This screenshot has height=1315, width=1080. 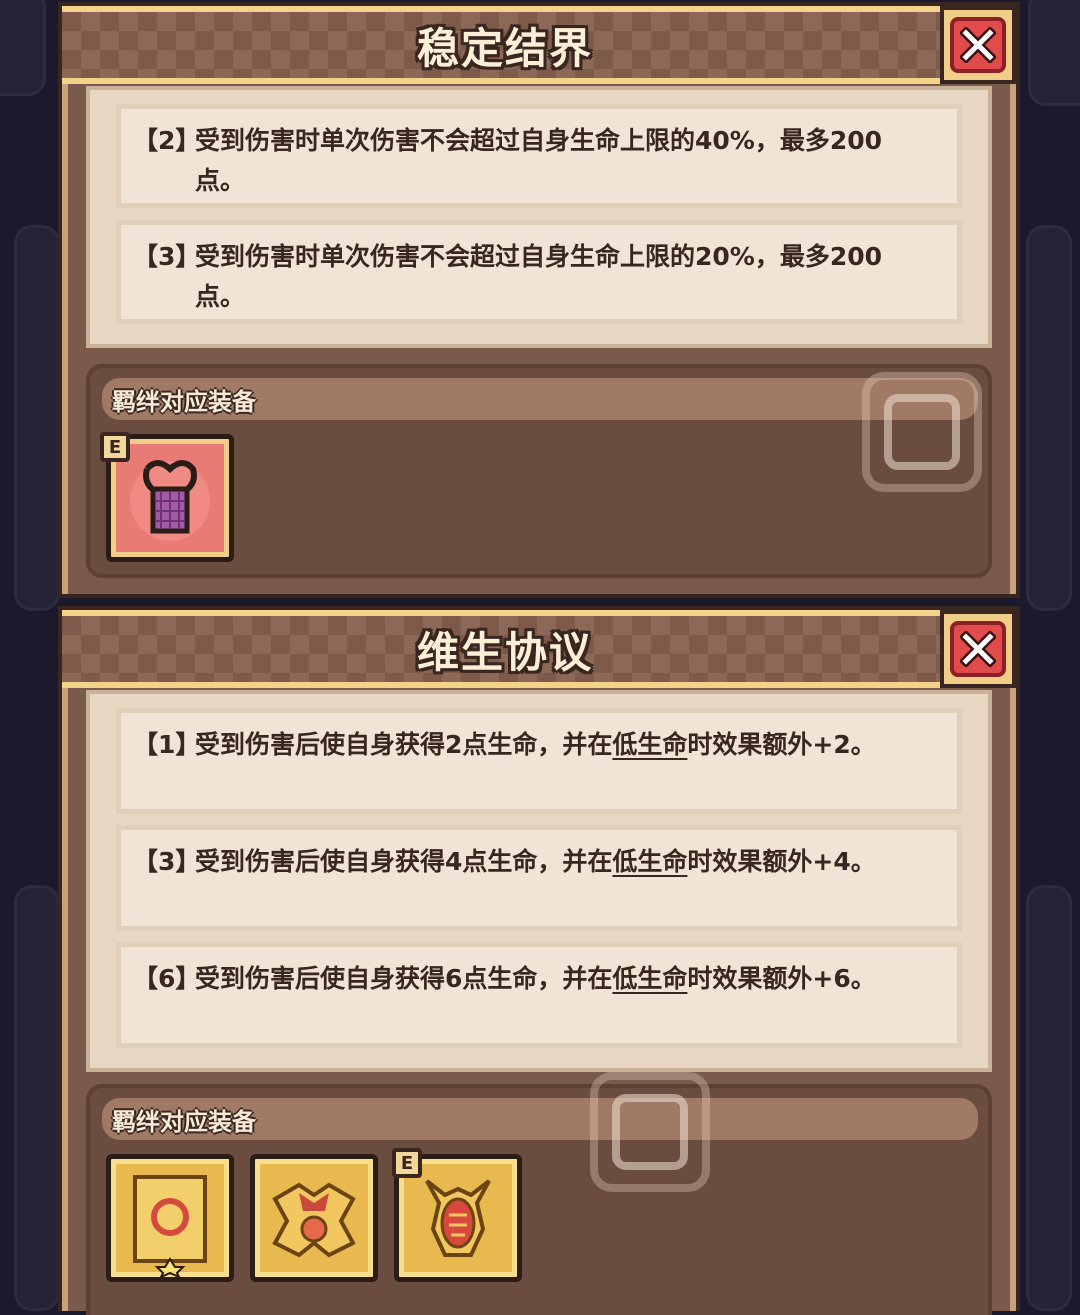 I want to click on panel-title: 维生协议, so click(x=504, y=652).